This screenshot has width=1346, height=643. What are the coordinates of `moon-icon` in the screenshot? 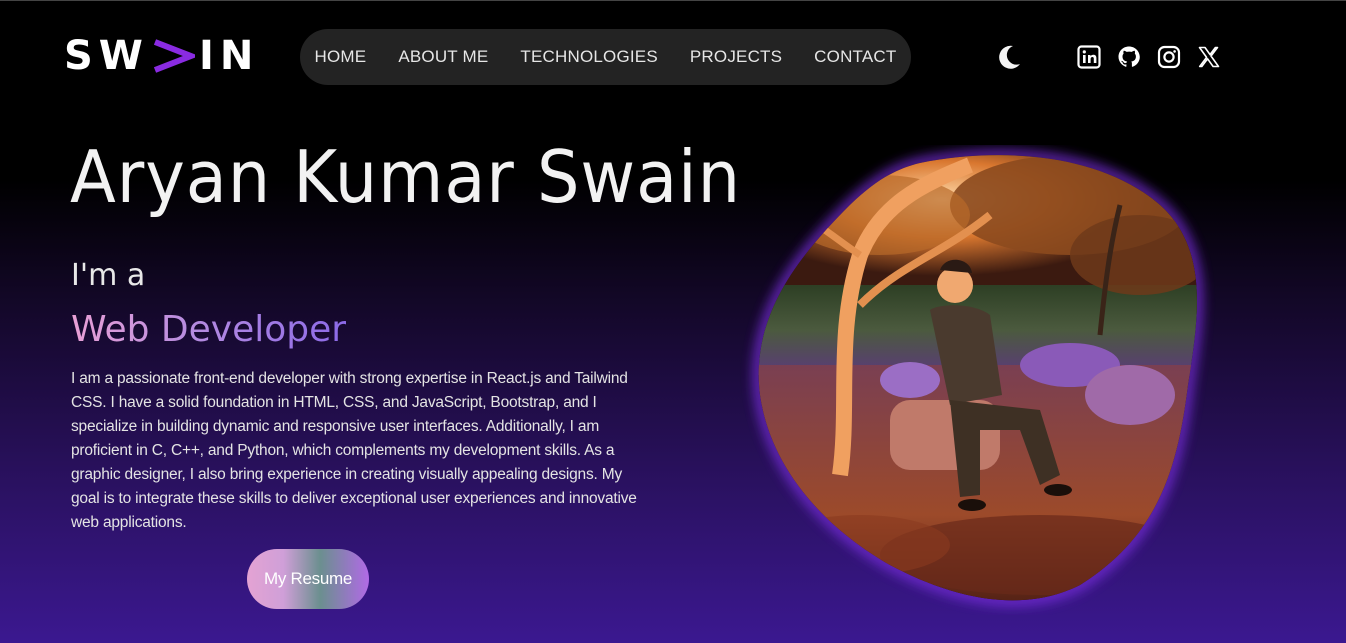 It's located at (1009, 57).